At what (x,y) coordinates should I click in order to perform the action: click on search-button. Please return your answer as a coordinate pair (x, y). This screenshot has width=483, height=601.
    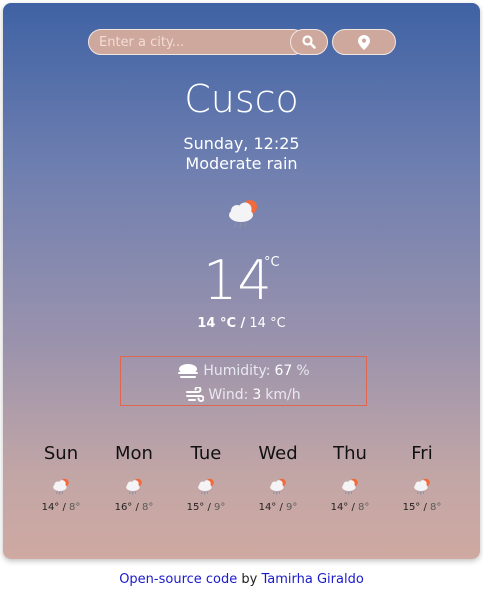
    Looking at the image, I should click on (309, 42).